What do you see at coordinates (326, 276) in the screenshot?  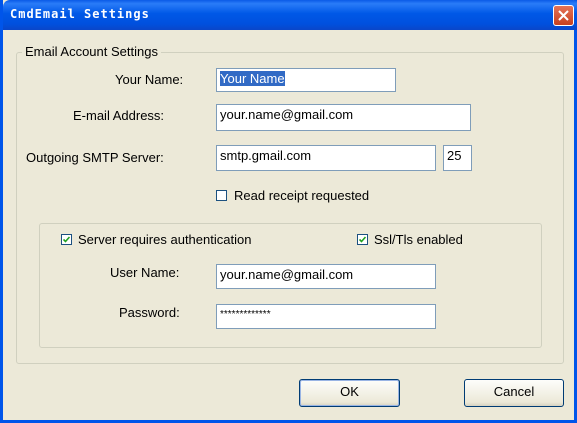 I see `username-input: your.name@gmail.com` at bounding box center [326, 276].